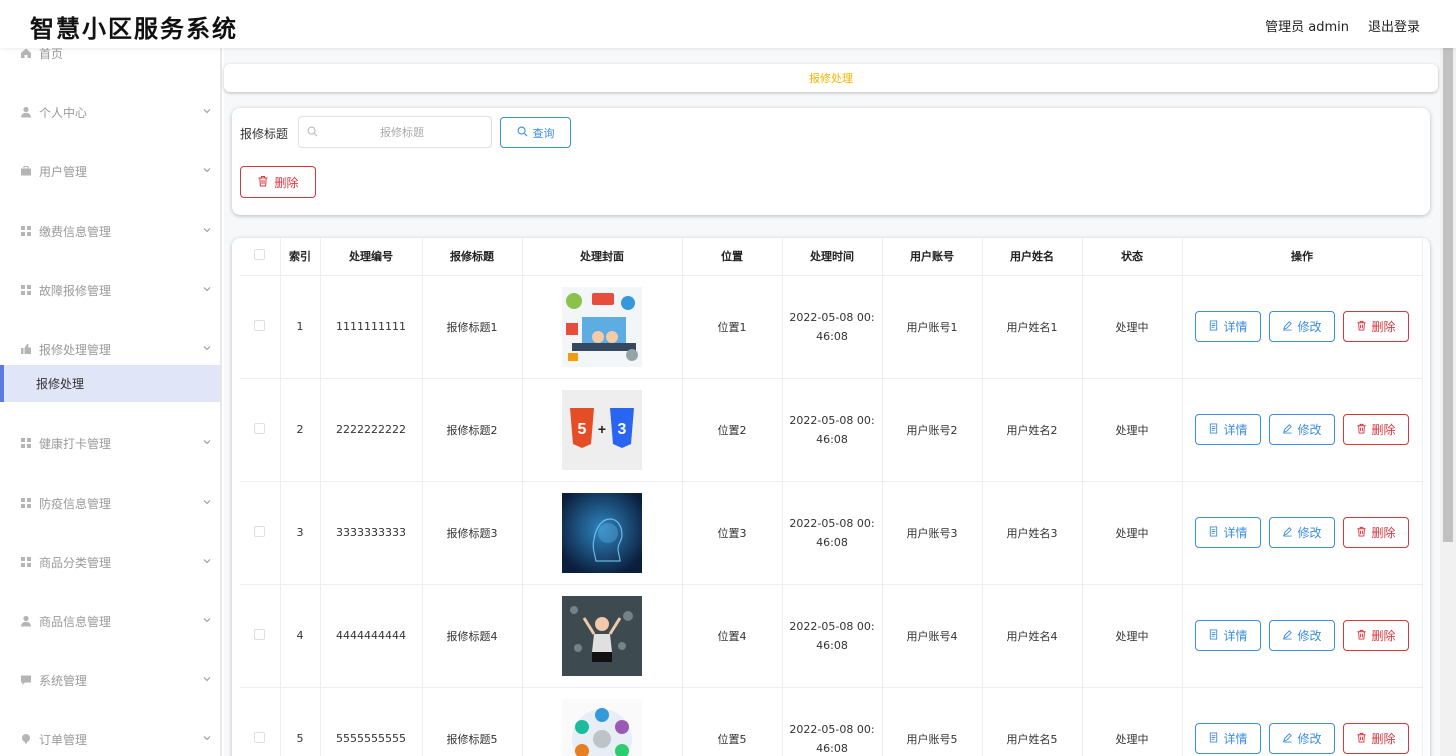  I want to click on sidebar-item-9: 商品信息管理, so click(110, 621).